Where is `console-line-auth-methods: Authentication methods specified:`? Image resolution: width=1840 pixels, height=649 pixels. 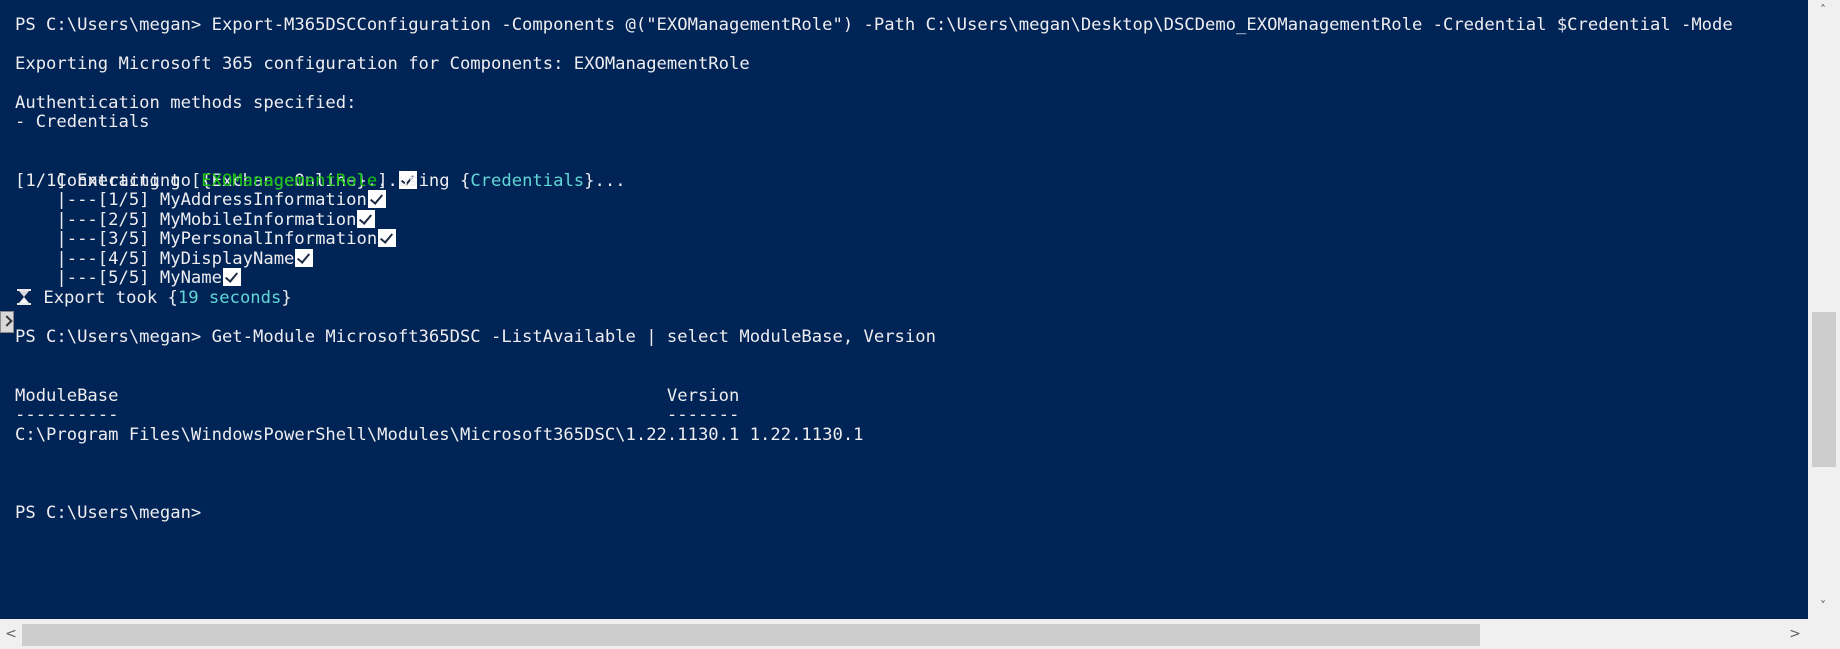
console-line-auth-methods: Authentication methods specified: is located at coordinates (186, 103).